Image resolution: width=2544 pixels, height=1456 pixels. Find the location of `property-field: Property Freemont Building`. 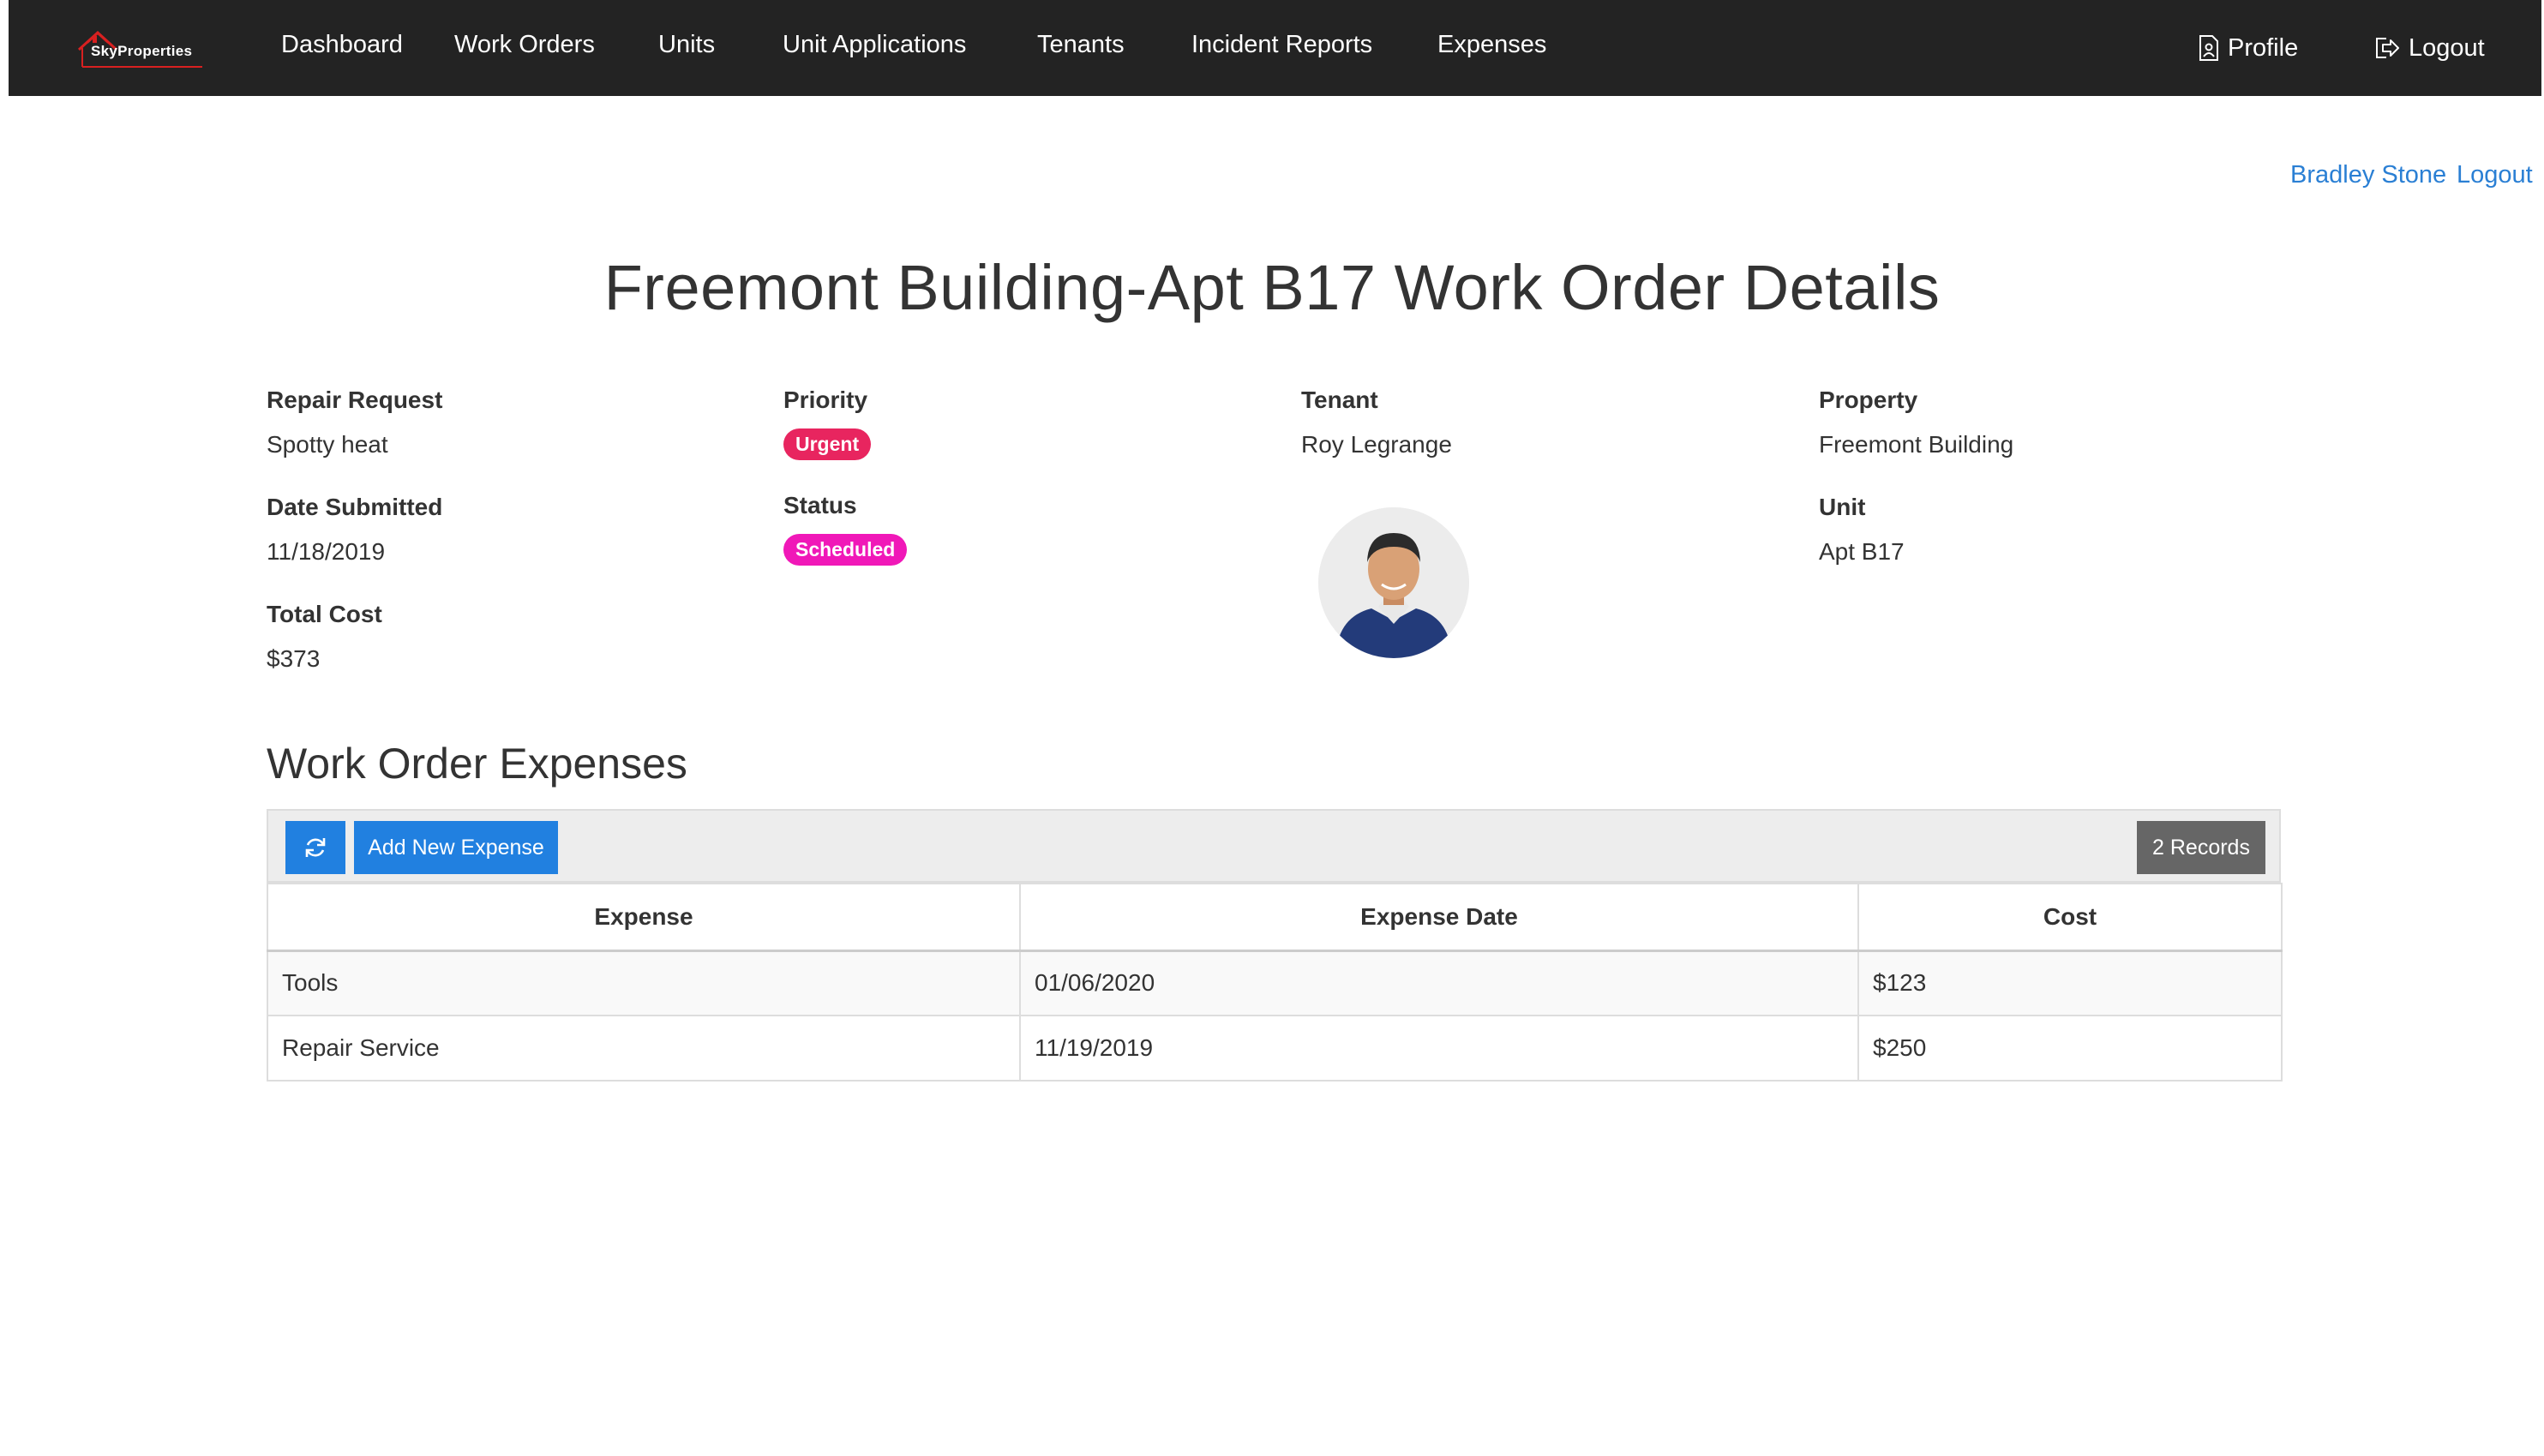

property-field: Property Freemont Building is located at coordinates (2059, 423).